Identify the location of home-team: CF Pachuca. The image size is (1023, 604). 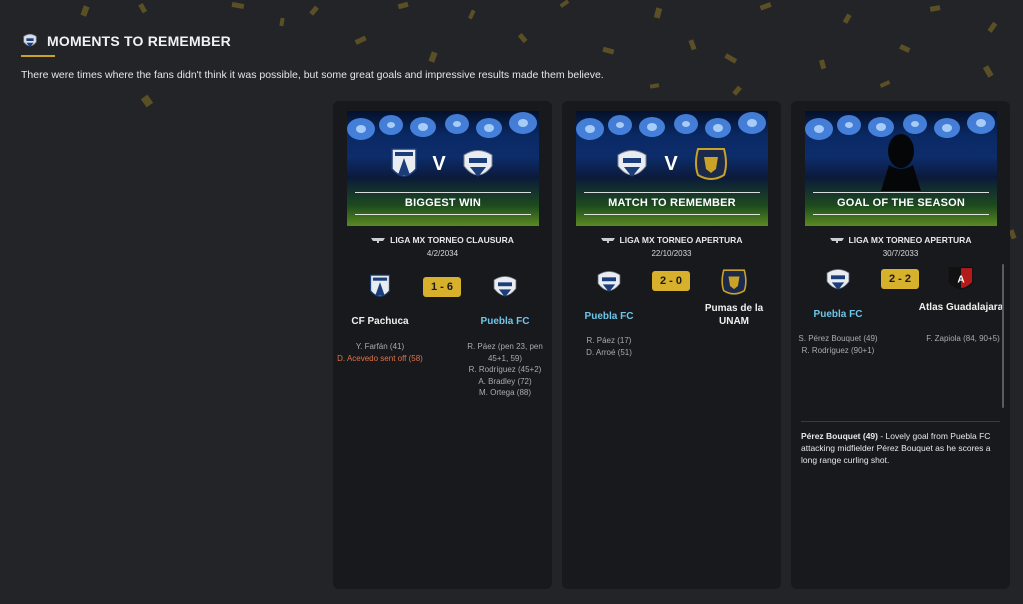
(380, 300).